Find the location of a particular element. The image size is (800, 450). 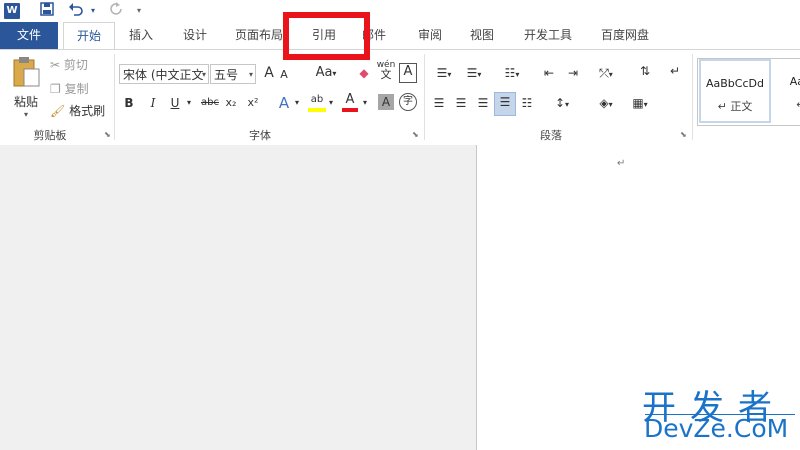

style-normal: AaBbCcDd ↵ 正文 is located at coordinates (735, 91).